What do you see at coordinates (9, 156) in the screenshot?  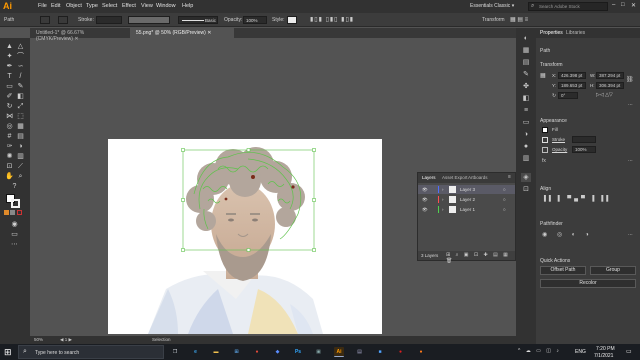 I see `symbol-sprayer-tool-icon: ✺` at bounding box center [9, 156].